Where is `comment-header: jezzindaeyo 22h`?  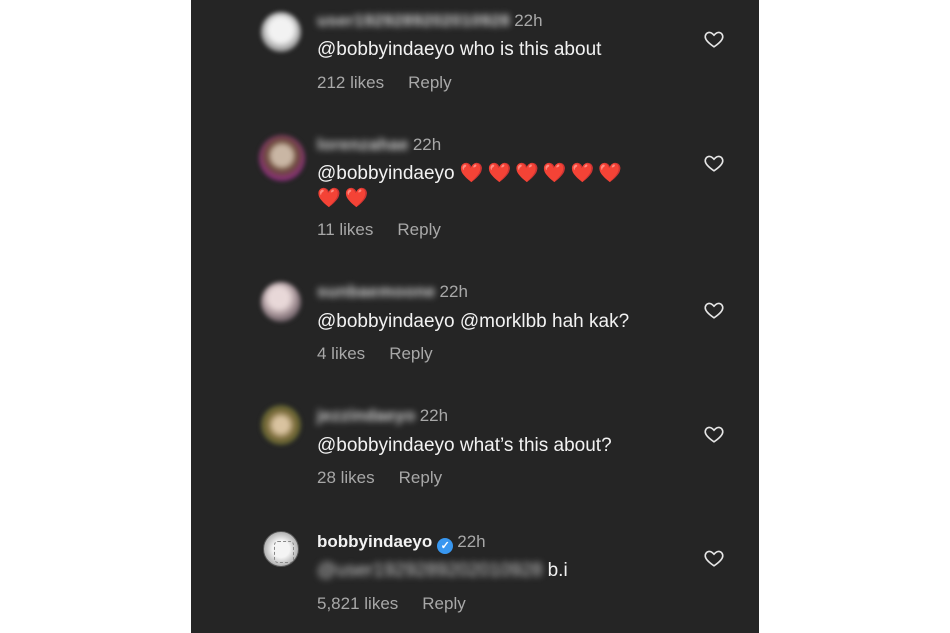 comment-header: jezzindaeyo 22h is located at coordinates (382, 416).